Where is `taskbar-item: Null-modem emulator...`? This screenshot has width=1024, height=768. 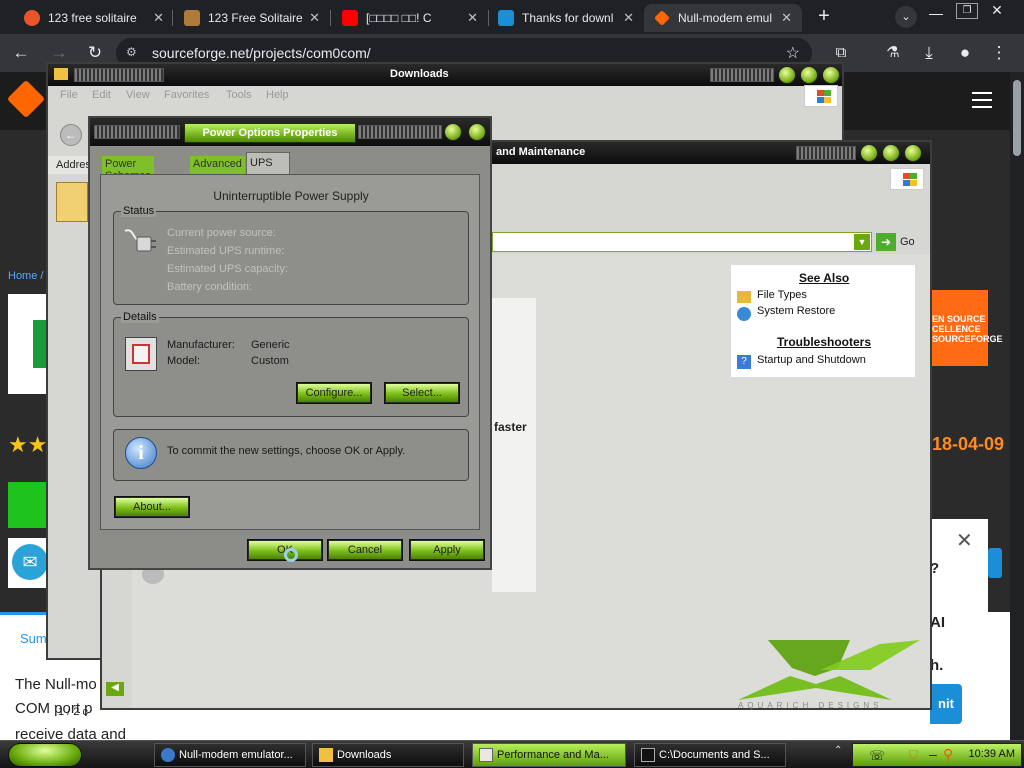 taskbar-item: Null-modem emulator... is located at coordinates (230, 755).